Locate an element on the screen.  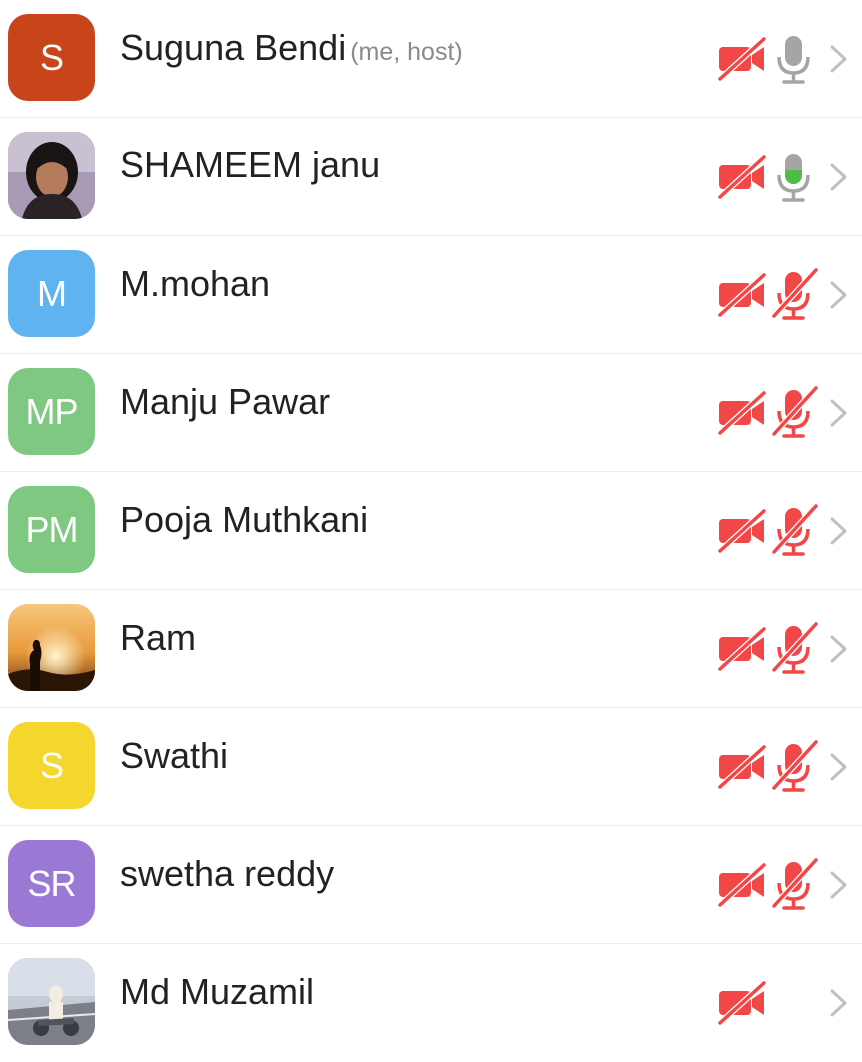
participant-name-text: Ram is located at coordinates (158, 637).